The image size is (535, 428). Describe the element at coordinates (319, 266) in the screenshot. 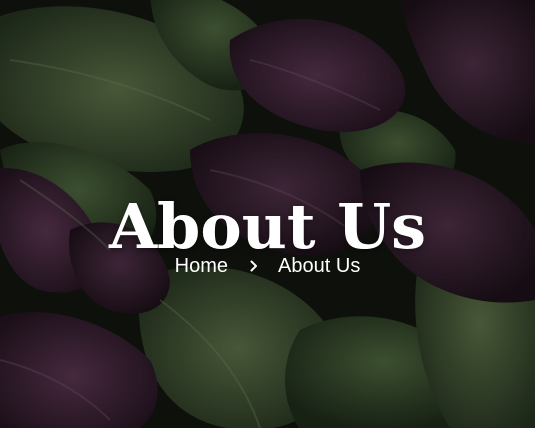

I see `breadcrumb-current-page: About Us` at that location.